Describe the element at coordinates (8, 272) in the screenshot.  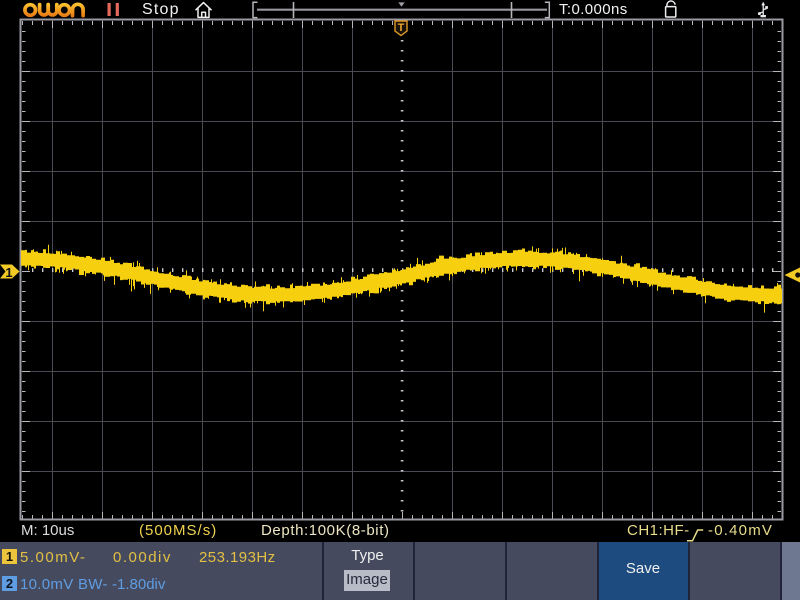
I see `svg-text: 1` at that location.